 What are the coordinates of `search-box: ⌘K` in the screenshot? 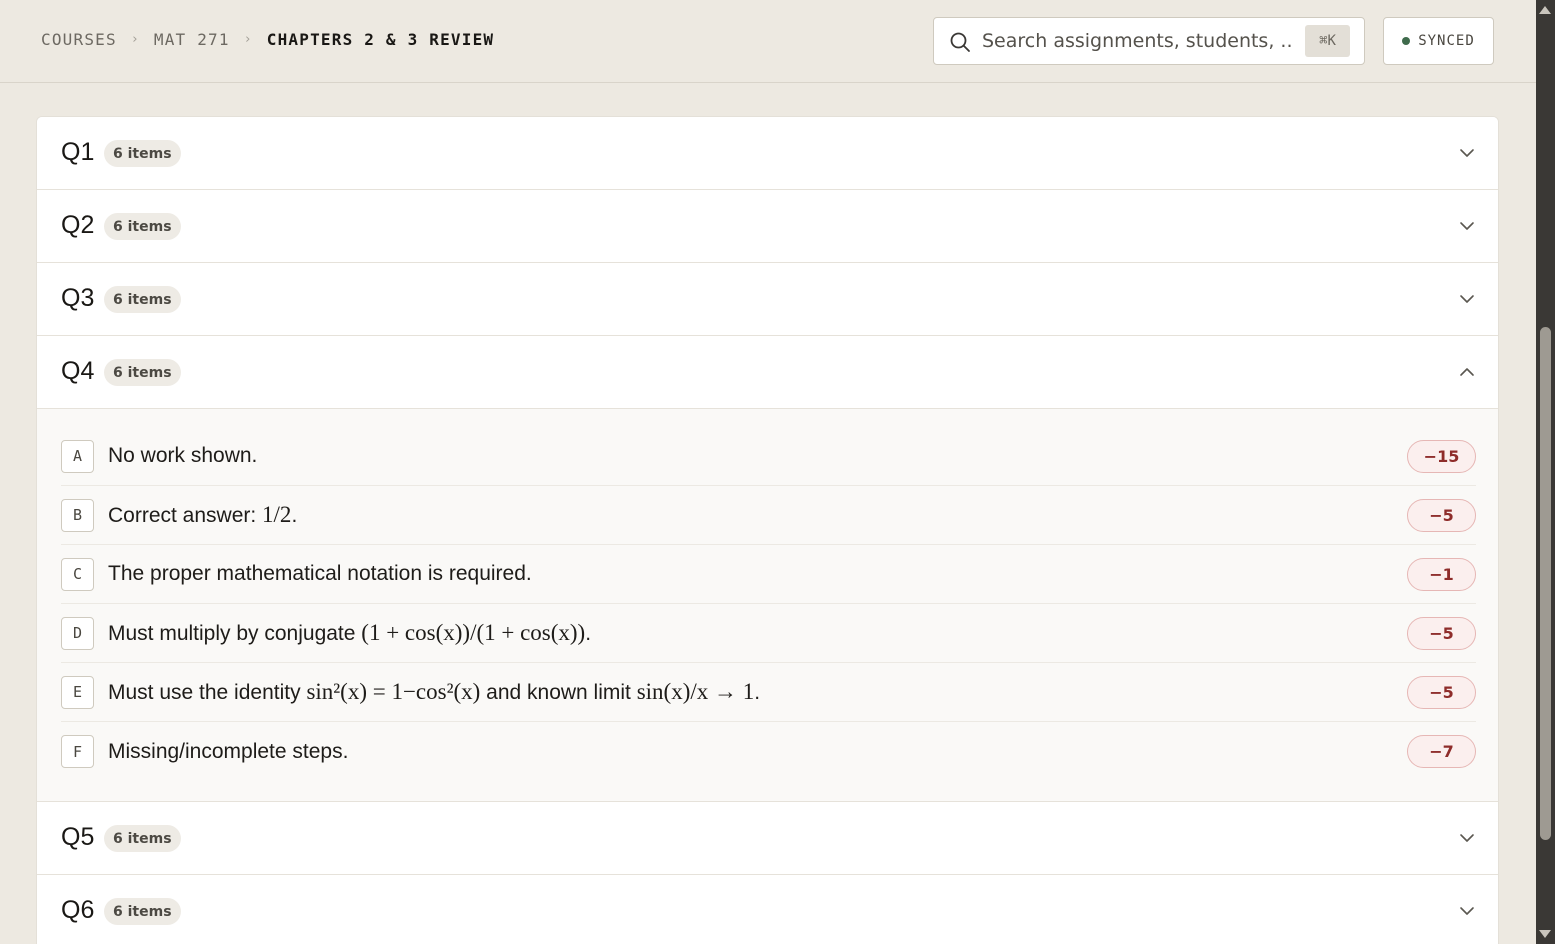 It's located at (1149, 41).